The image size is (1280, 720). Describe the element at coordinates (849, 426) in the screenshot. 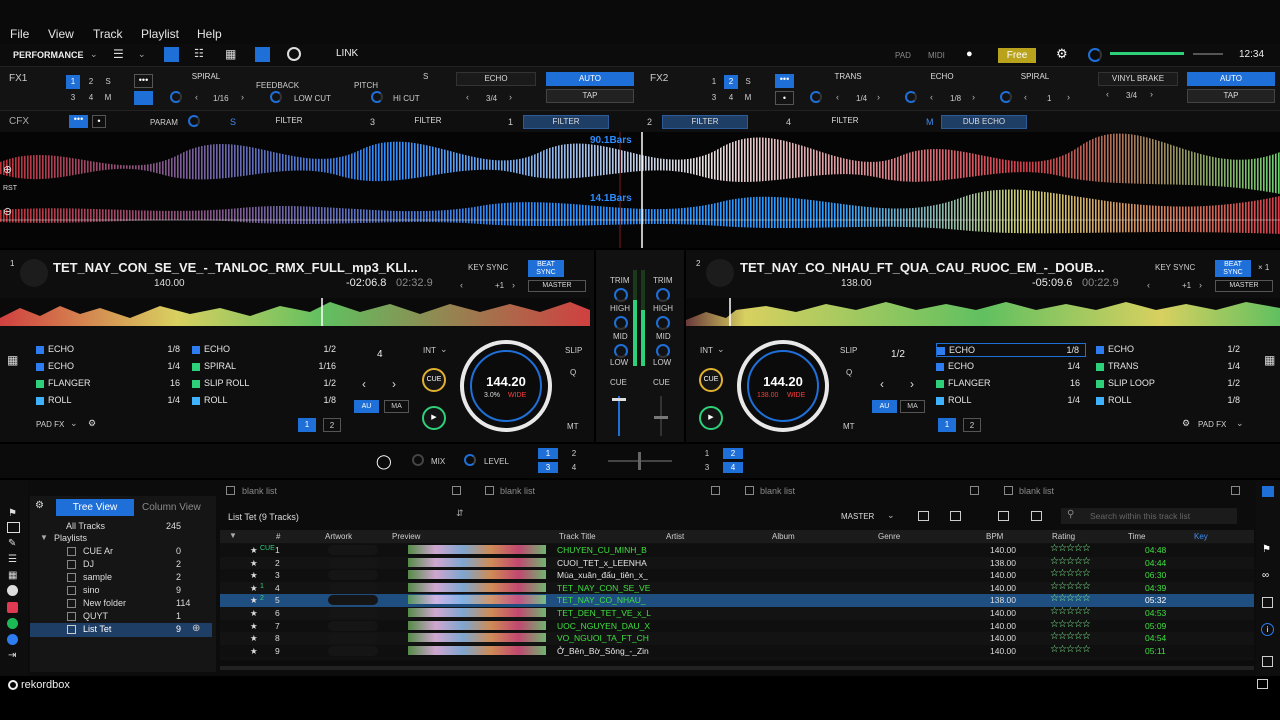

I see `master-tempo-button: MT` at that location.